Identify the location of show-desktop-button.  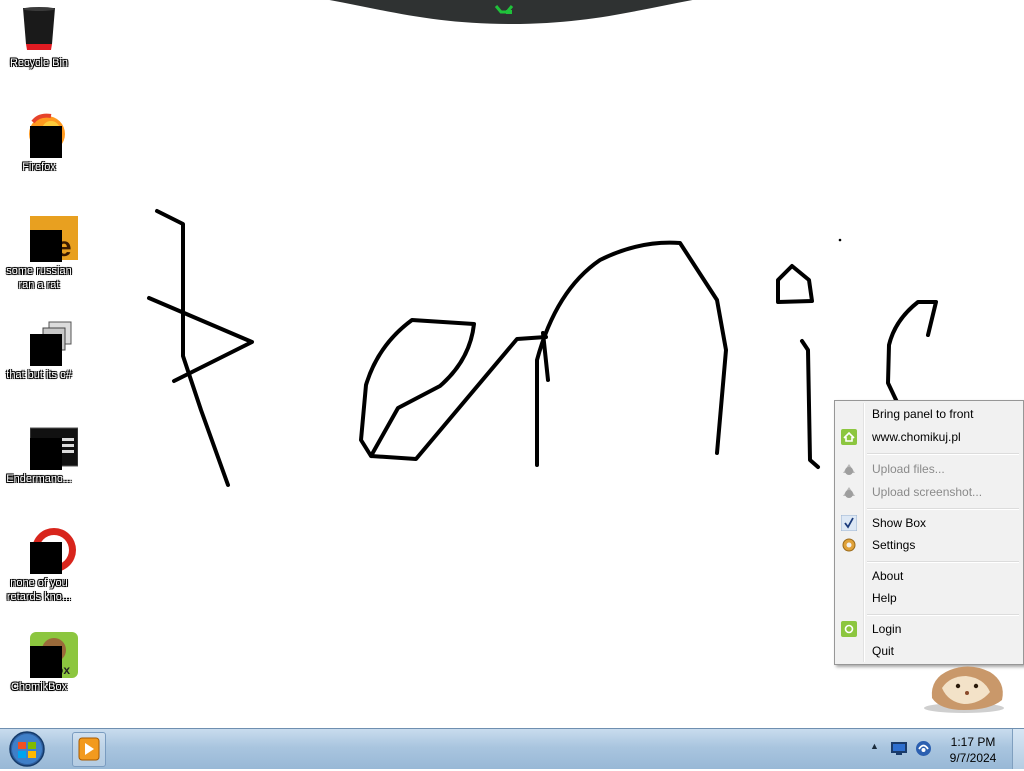
(1018, 749).